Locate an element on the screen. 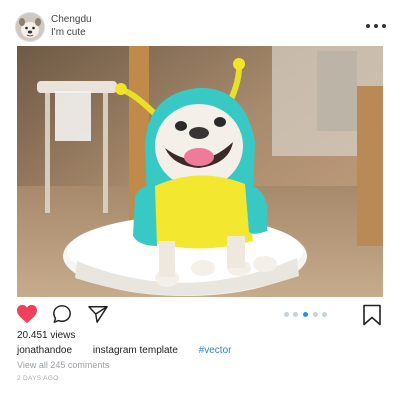  view-count: 20.451 views is located at coordinates (46, 335).